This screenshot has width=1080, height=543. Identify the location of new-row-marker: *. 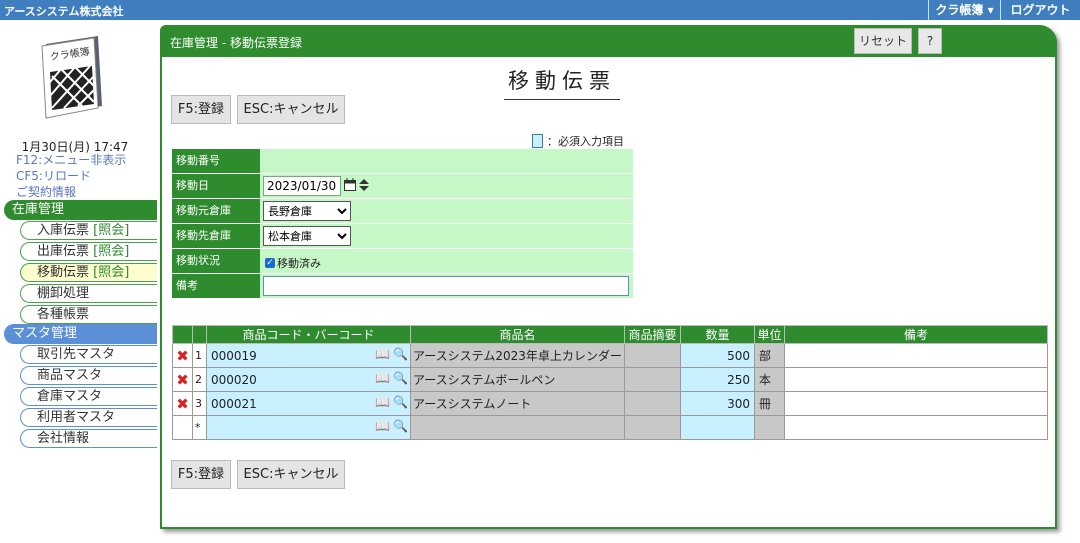
(199, 427).